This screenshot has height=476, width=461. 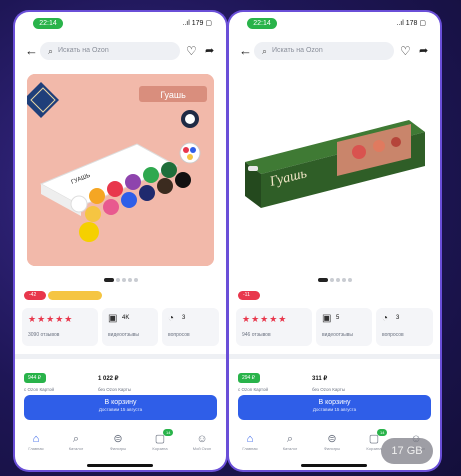 What do you see at coordinates (327, 318) in the screenshot?
I see `video-review-icon: ▣` at bounding box center [327, 318].